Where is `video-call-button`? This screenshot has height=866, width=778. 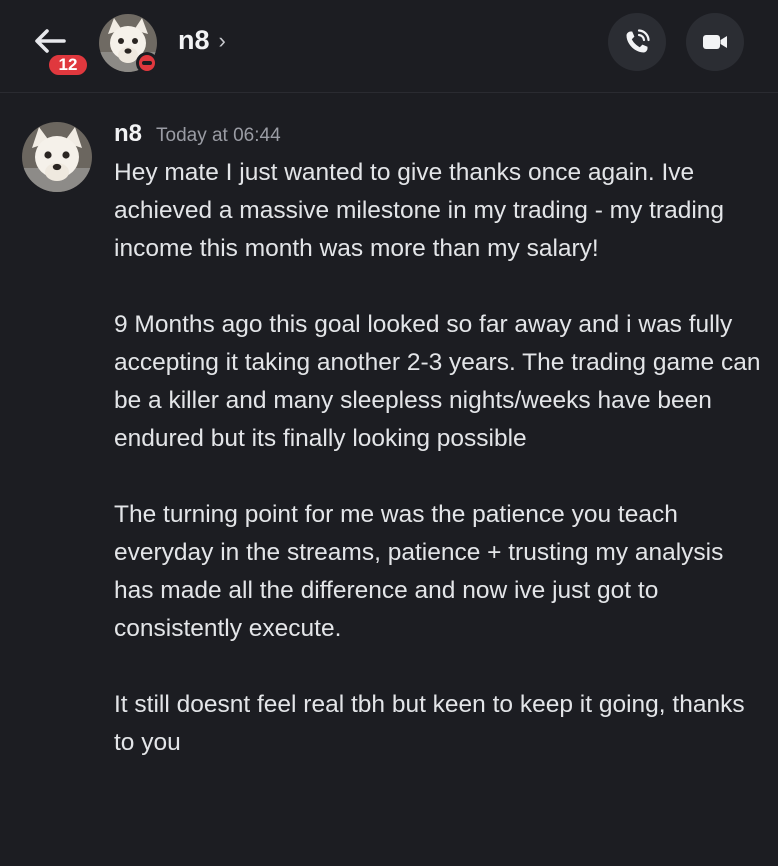 video-call-button is located at coordinates (715, 42).